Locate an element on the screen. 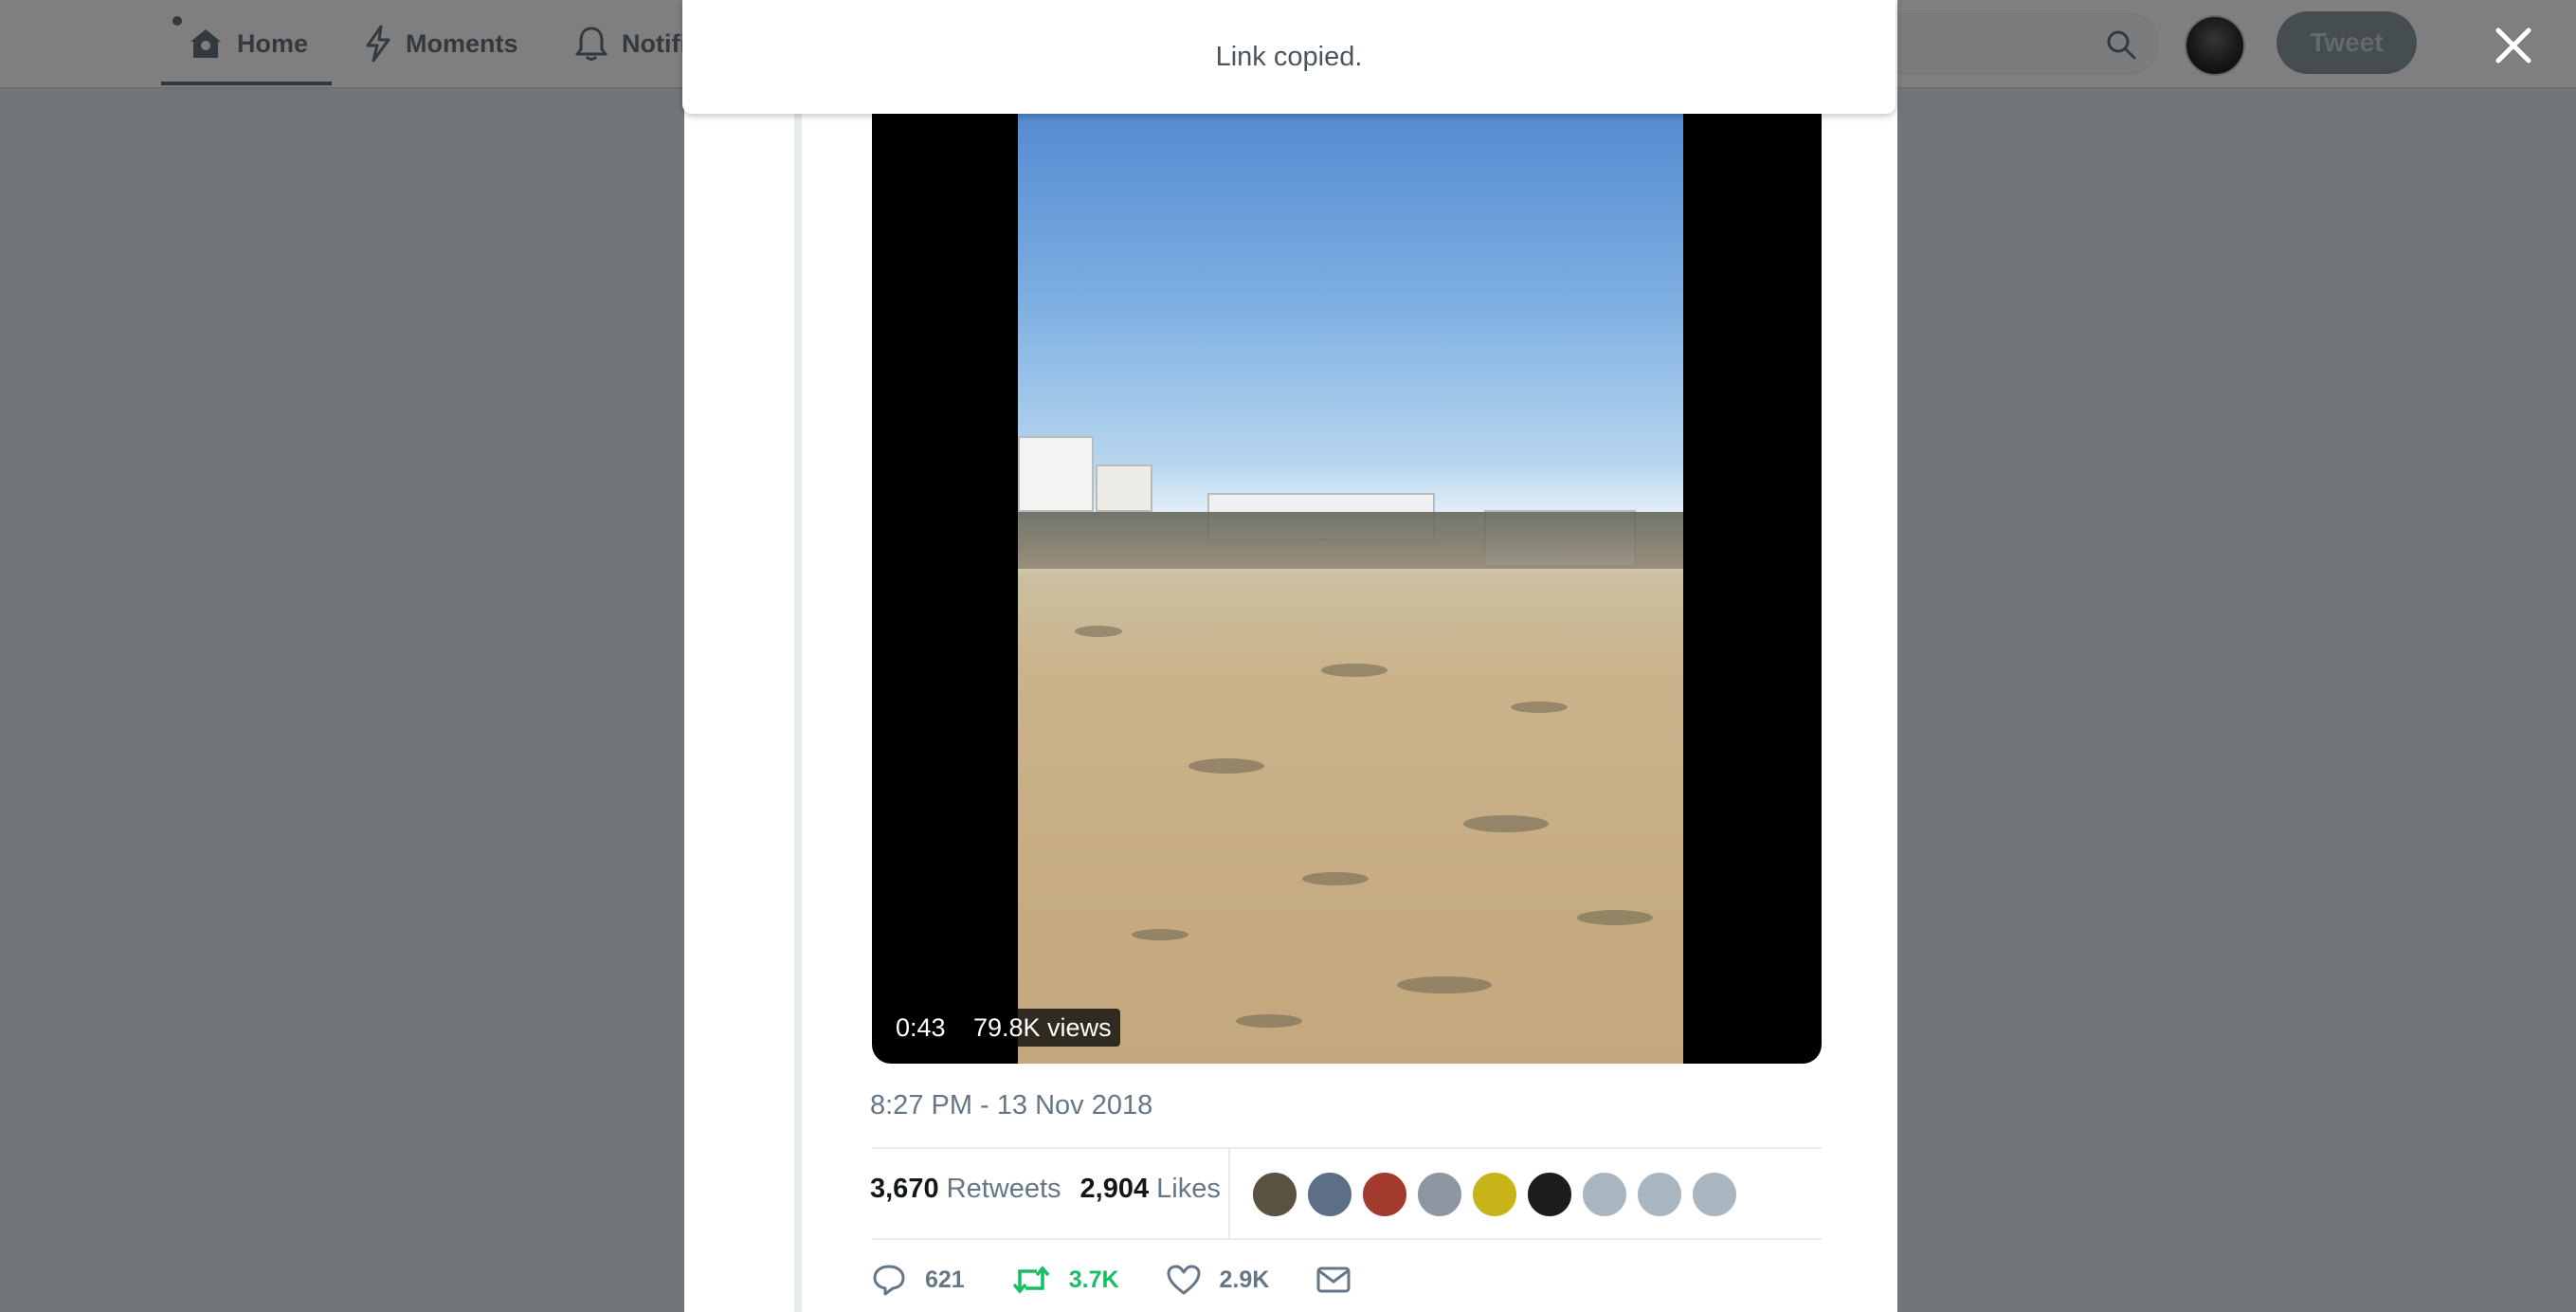 This screenshot has height=1312, width=2576. tweet-actions: 621 3.7K 2.9K is located at coordinates (1144, 1280).